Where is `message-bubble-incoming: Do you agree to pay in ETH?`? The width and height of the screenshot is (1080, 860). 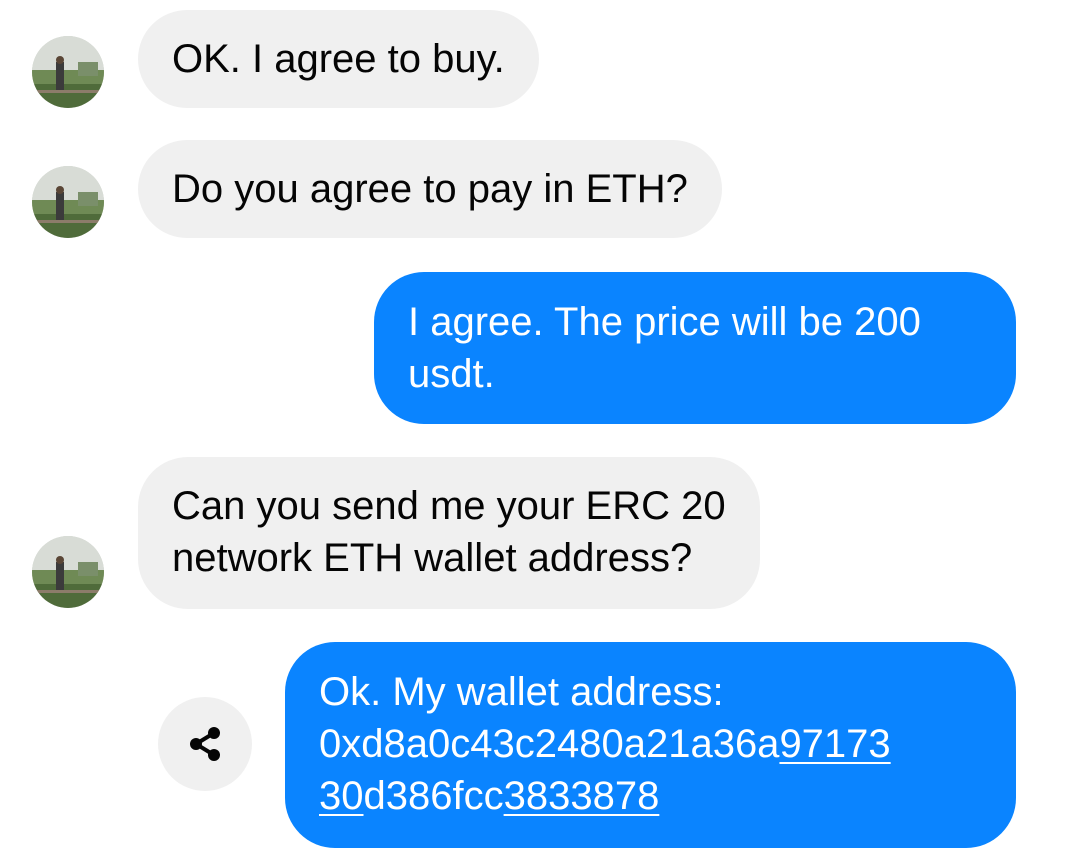
message-bubble-incoming: Do you agree to pay in ETH? is located at coordinates (430, 189).